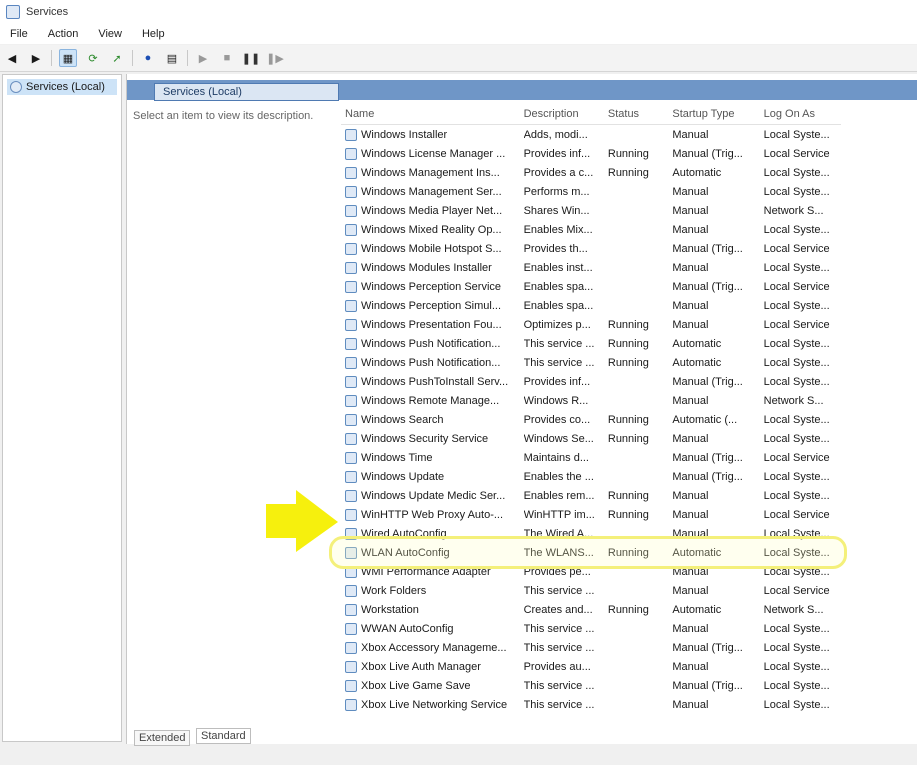 The image size is (917, 765). Describe the element at coordinates (63, 34) in the screenshot. I see `menu-action: Action` at that location.